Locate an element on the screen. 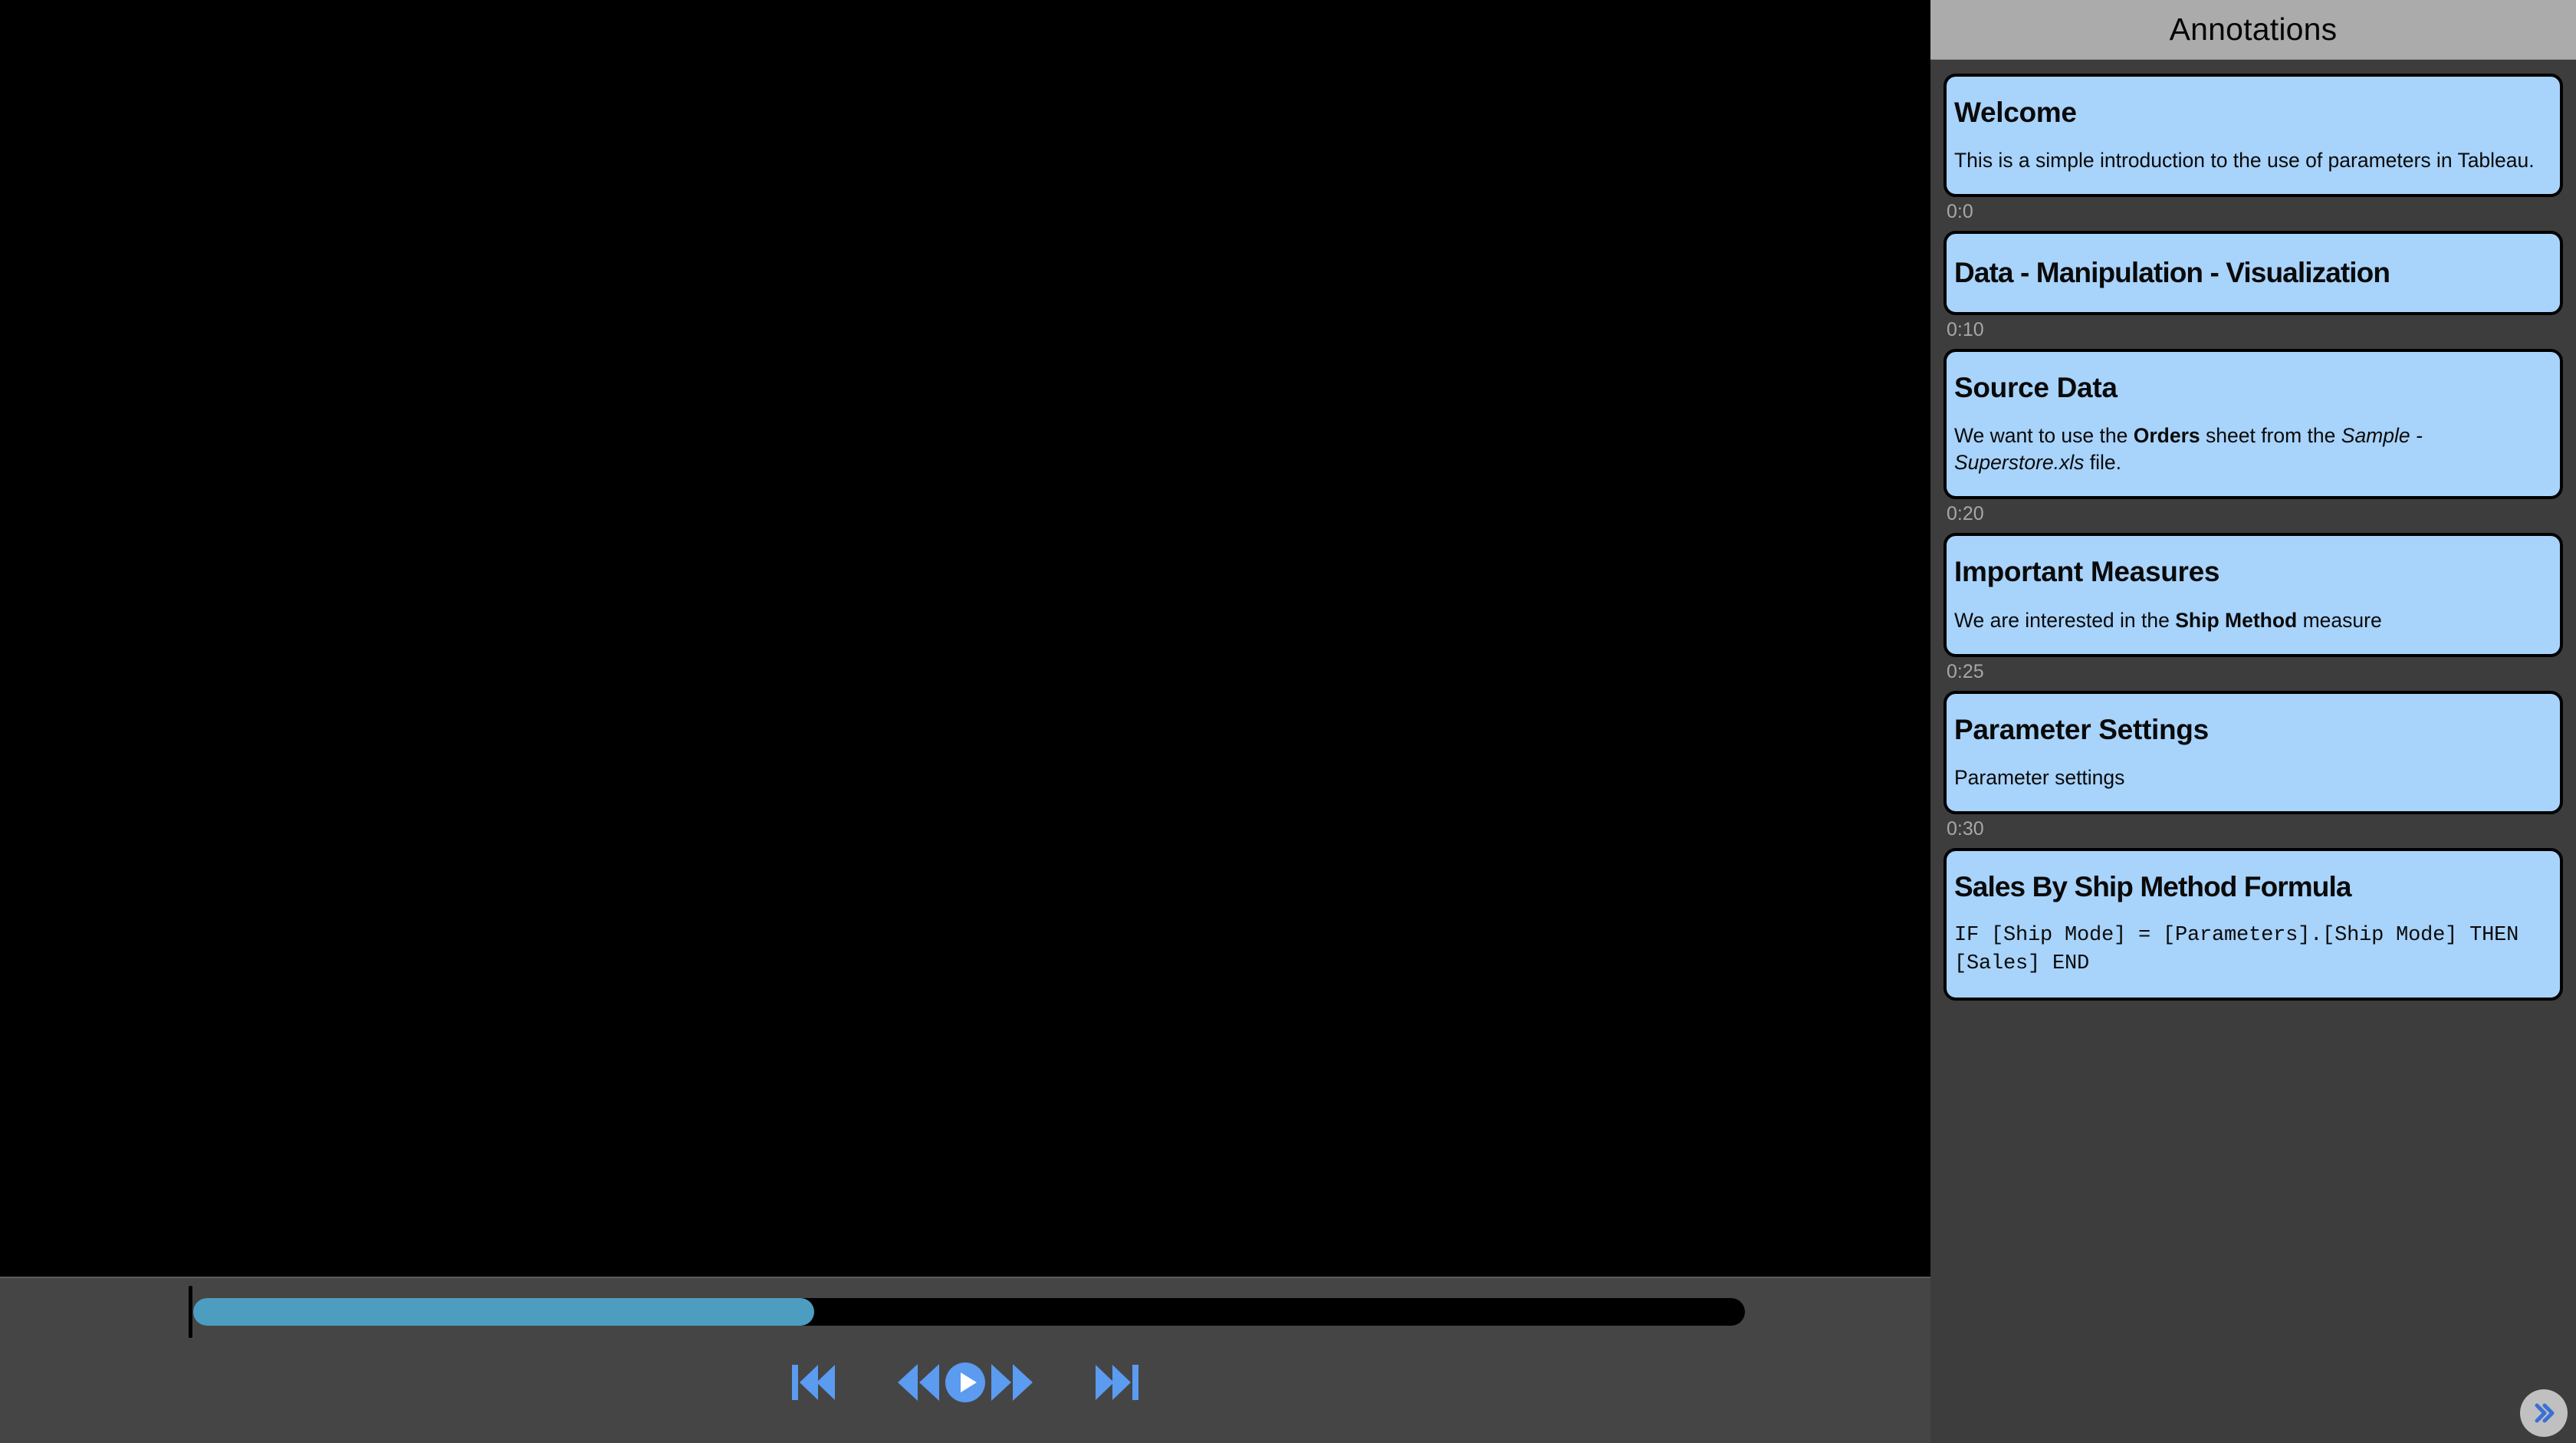 This screenshot has height=1443, width=2576. play-circle-icon is located at coordinates (965, 1382).